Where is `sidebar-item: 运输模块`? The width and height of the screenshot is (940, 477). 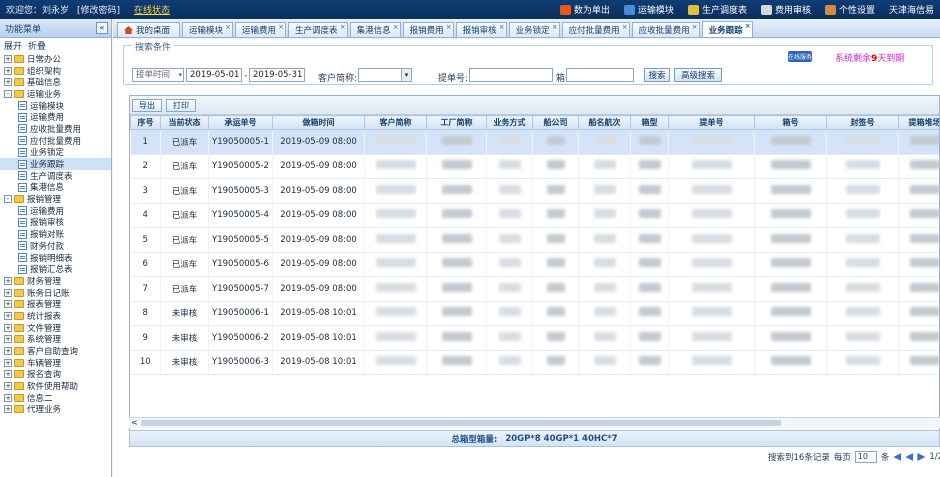 sidebar-item: 运输模块 is located at coordinates (55, 105).